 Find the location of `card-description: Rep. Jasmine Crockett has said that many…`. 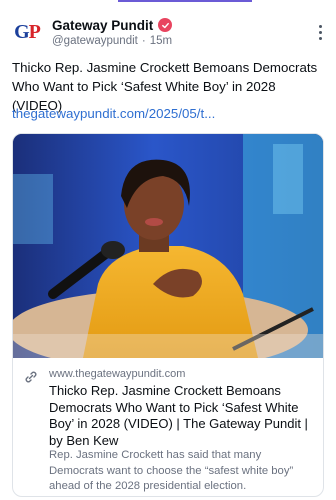

card-description: Rep. Jasmine Crockett has said that many… is located at coordinates (171, 470).